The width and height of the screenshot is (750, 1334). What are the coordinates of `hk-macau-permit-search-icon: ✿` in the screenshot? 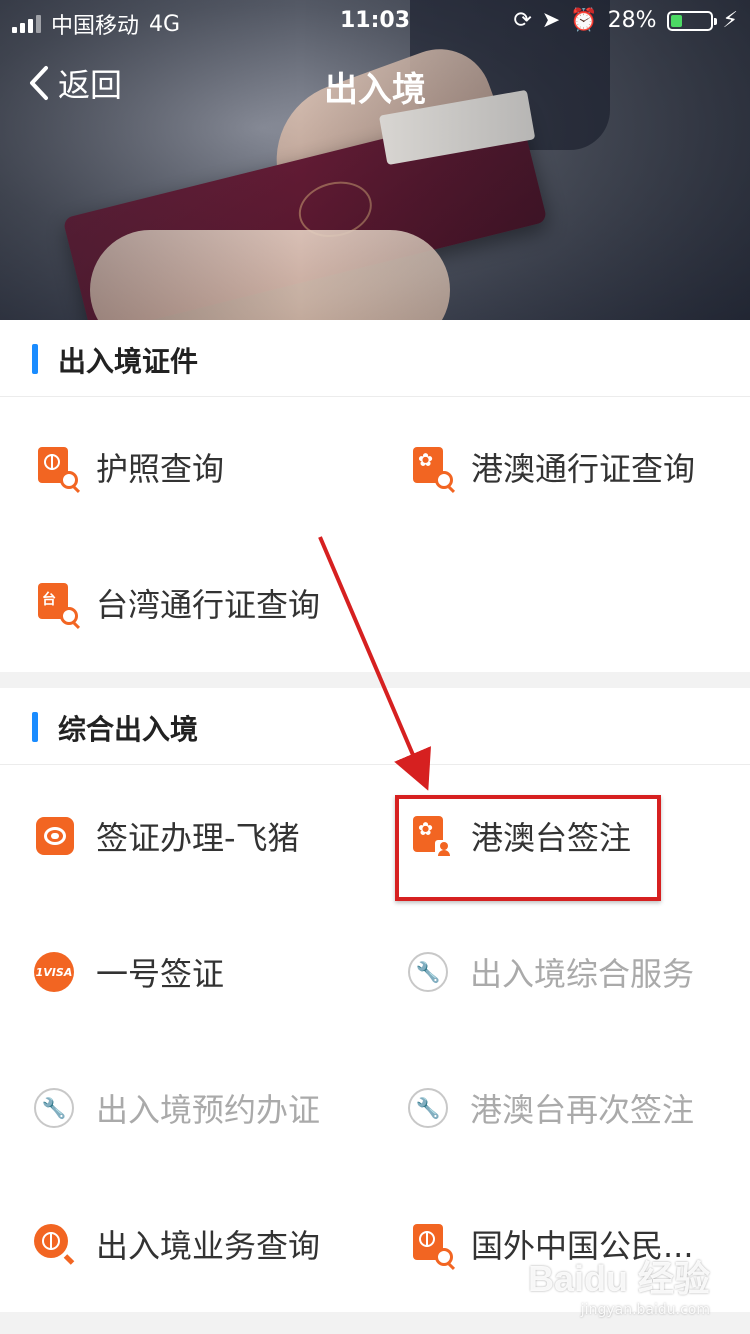 It's located at (433, 468).